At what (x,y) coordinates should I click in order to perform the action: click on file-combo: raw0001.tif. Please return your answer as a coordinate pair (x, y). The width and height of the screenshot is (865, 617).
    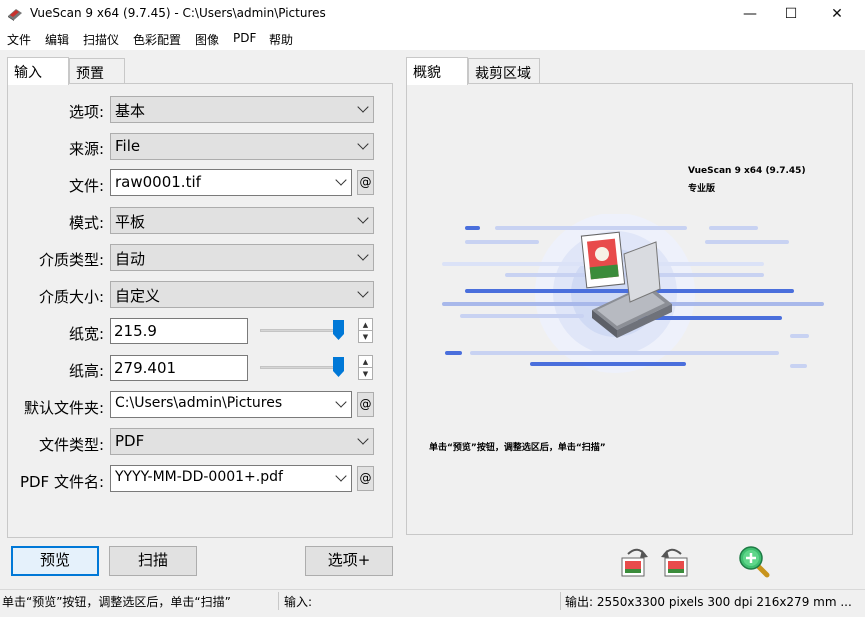
    Looking at the image, I should click on (231, 182).